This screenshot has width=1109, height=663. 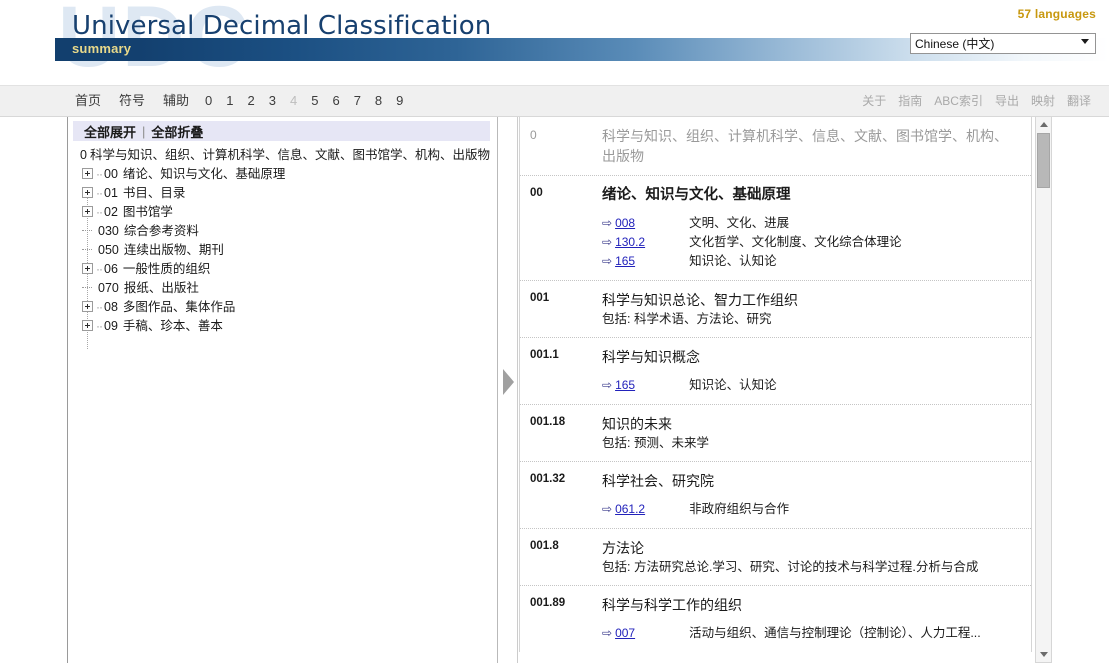 I want to click on see-also-text: 知识论、认知论, so click(x=733, y=385).